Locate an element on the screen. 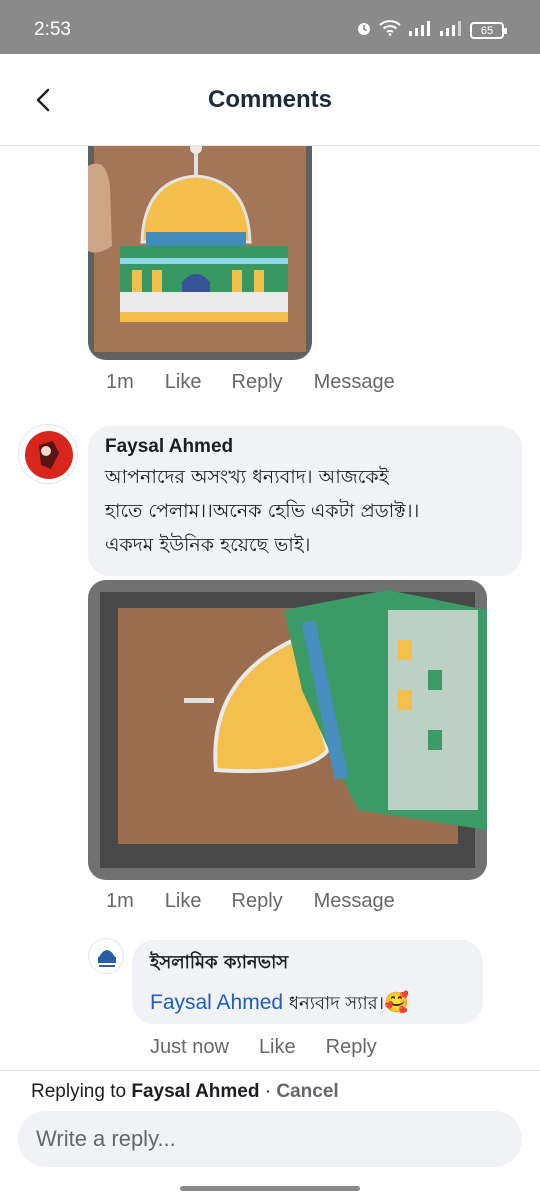  comment-photo is located at coordinates (200, 253).